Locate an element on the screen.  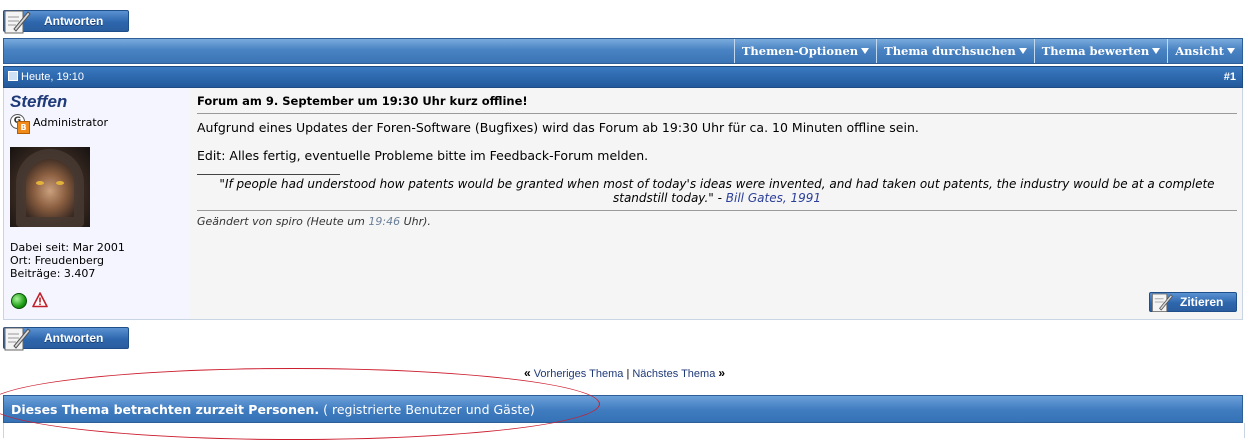
signature-divider is located at coordinates (268, 174).